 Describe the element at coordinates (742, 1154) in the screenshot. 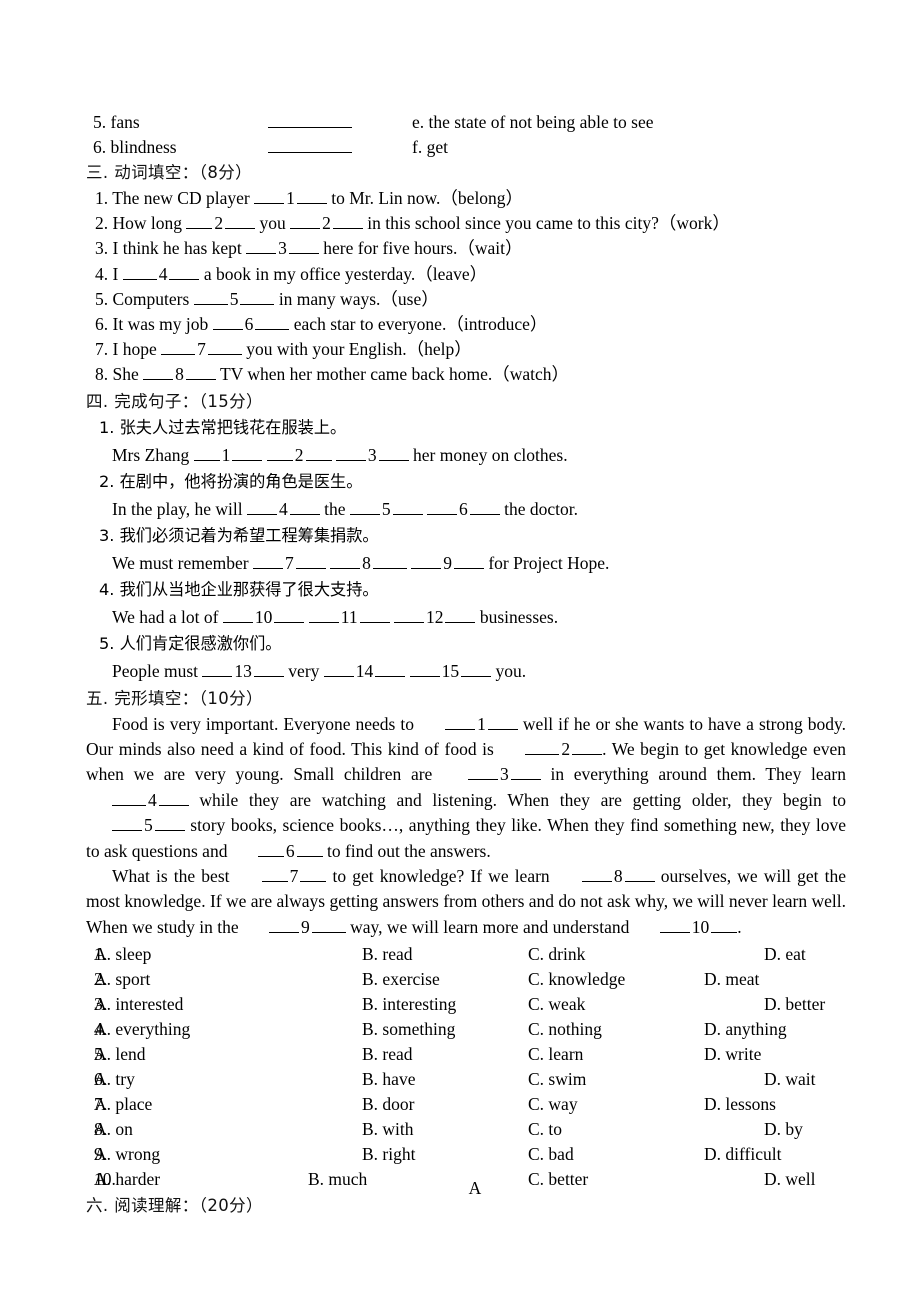

I see `option-d: D. difficult` at that location.